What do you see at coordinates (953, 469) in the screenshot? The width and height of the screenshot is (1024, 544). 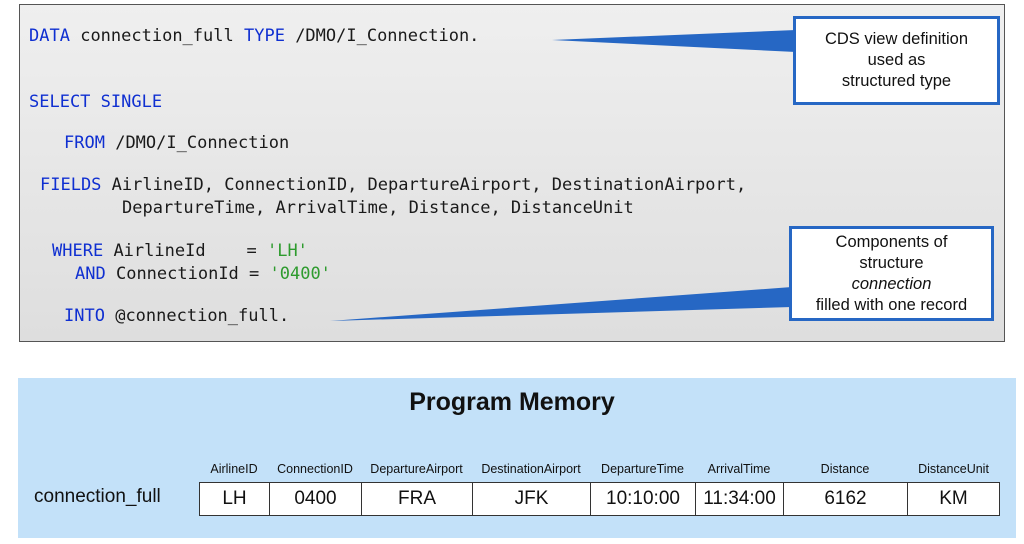 I see `column-header-distanceunit: DistanceUnit` at bounding box center [953, 469].